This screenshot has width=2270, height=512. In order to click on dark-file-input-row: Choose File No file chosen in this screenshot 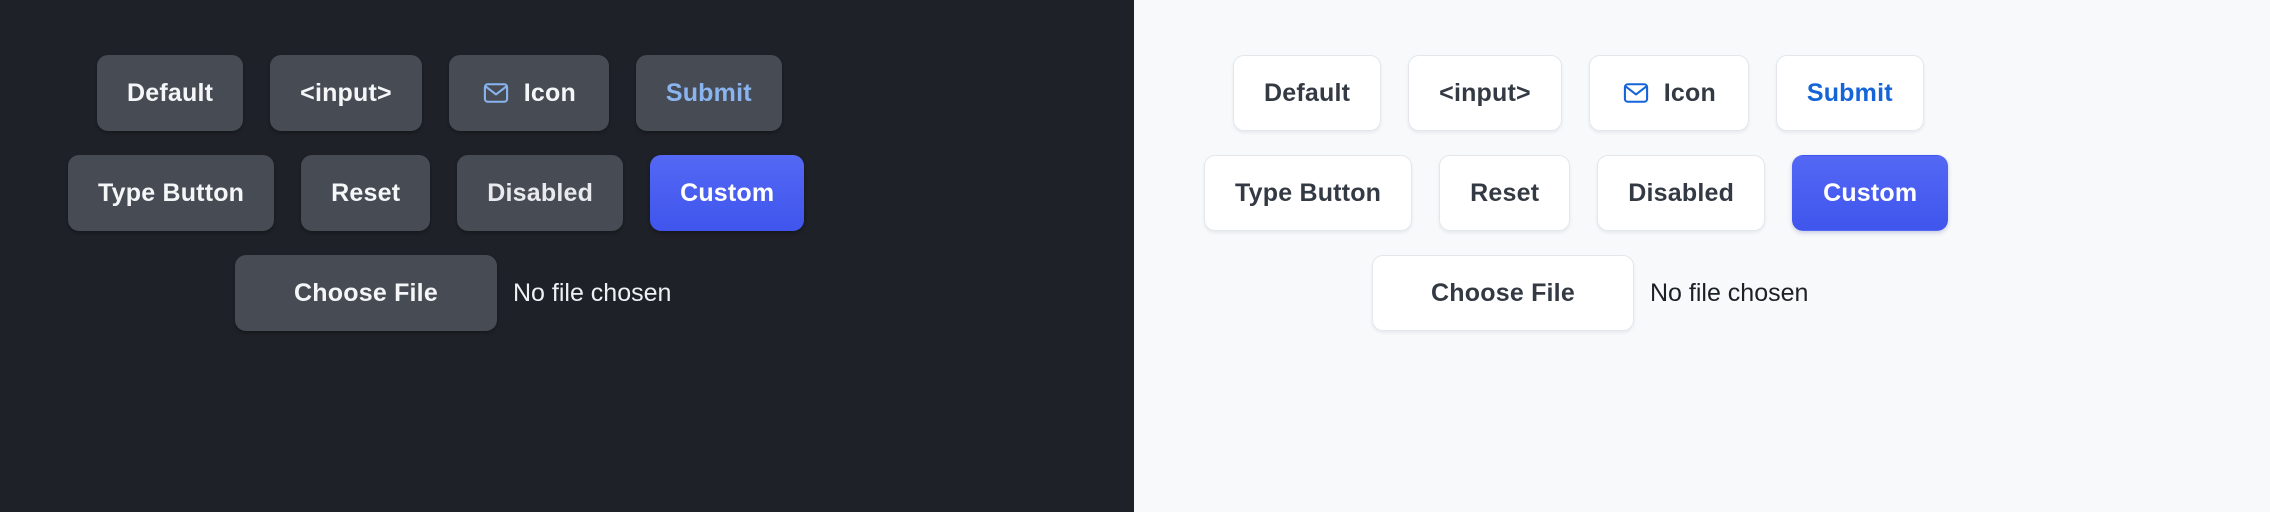, I will do `click(567, 293)`.